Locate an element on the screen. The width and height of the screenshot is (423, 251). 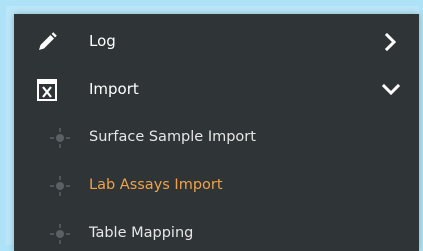
chevron-right-icon is located at coordinates (391, 42).